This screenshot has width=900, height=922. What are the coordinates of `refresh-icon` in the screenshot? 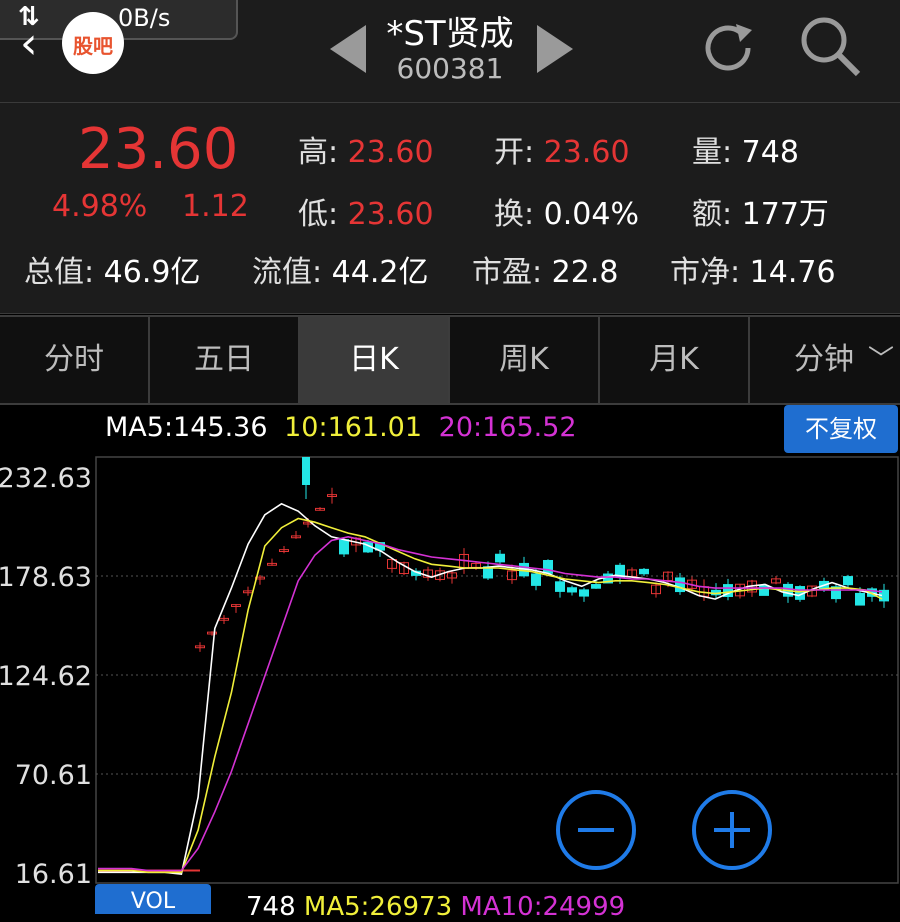 It's located at (728, 48).